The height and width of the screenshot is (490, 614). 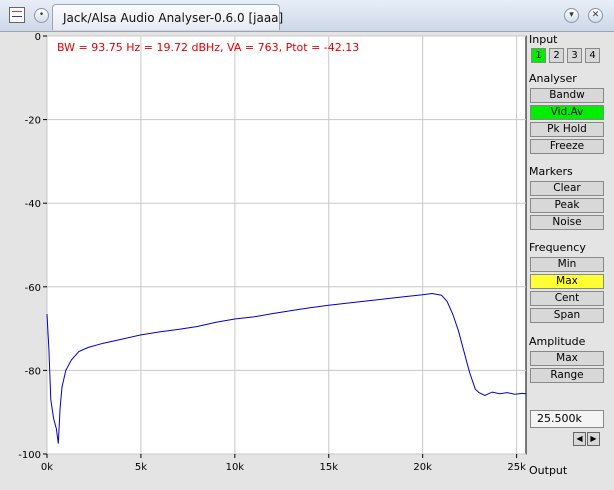 I want to click on y-tick-label: -60, so click(x=33, y=288).